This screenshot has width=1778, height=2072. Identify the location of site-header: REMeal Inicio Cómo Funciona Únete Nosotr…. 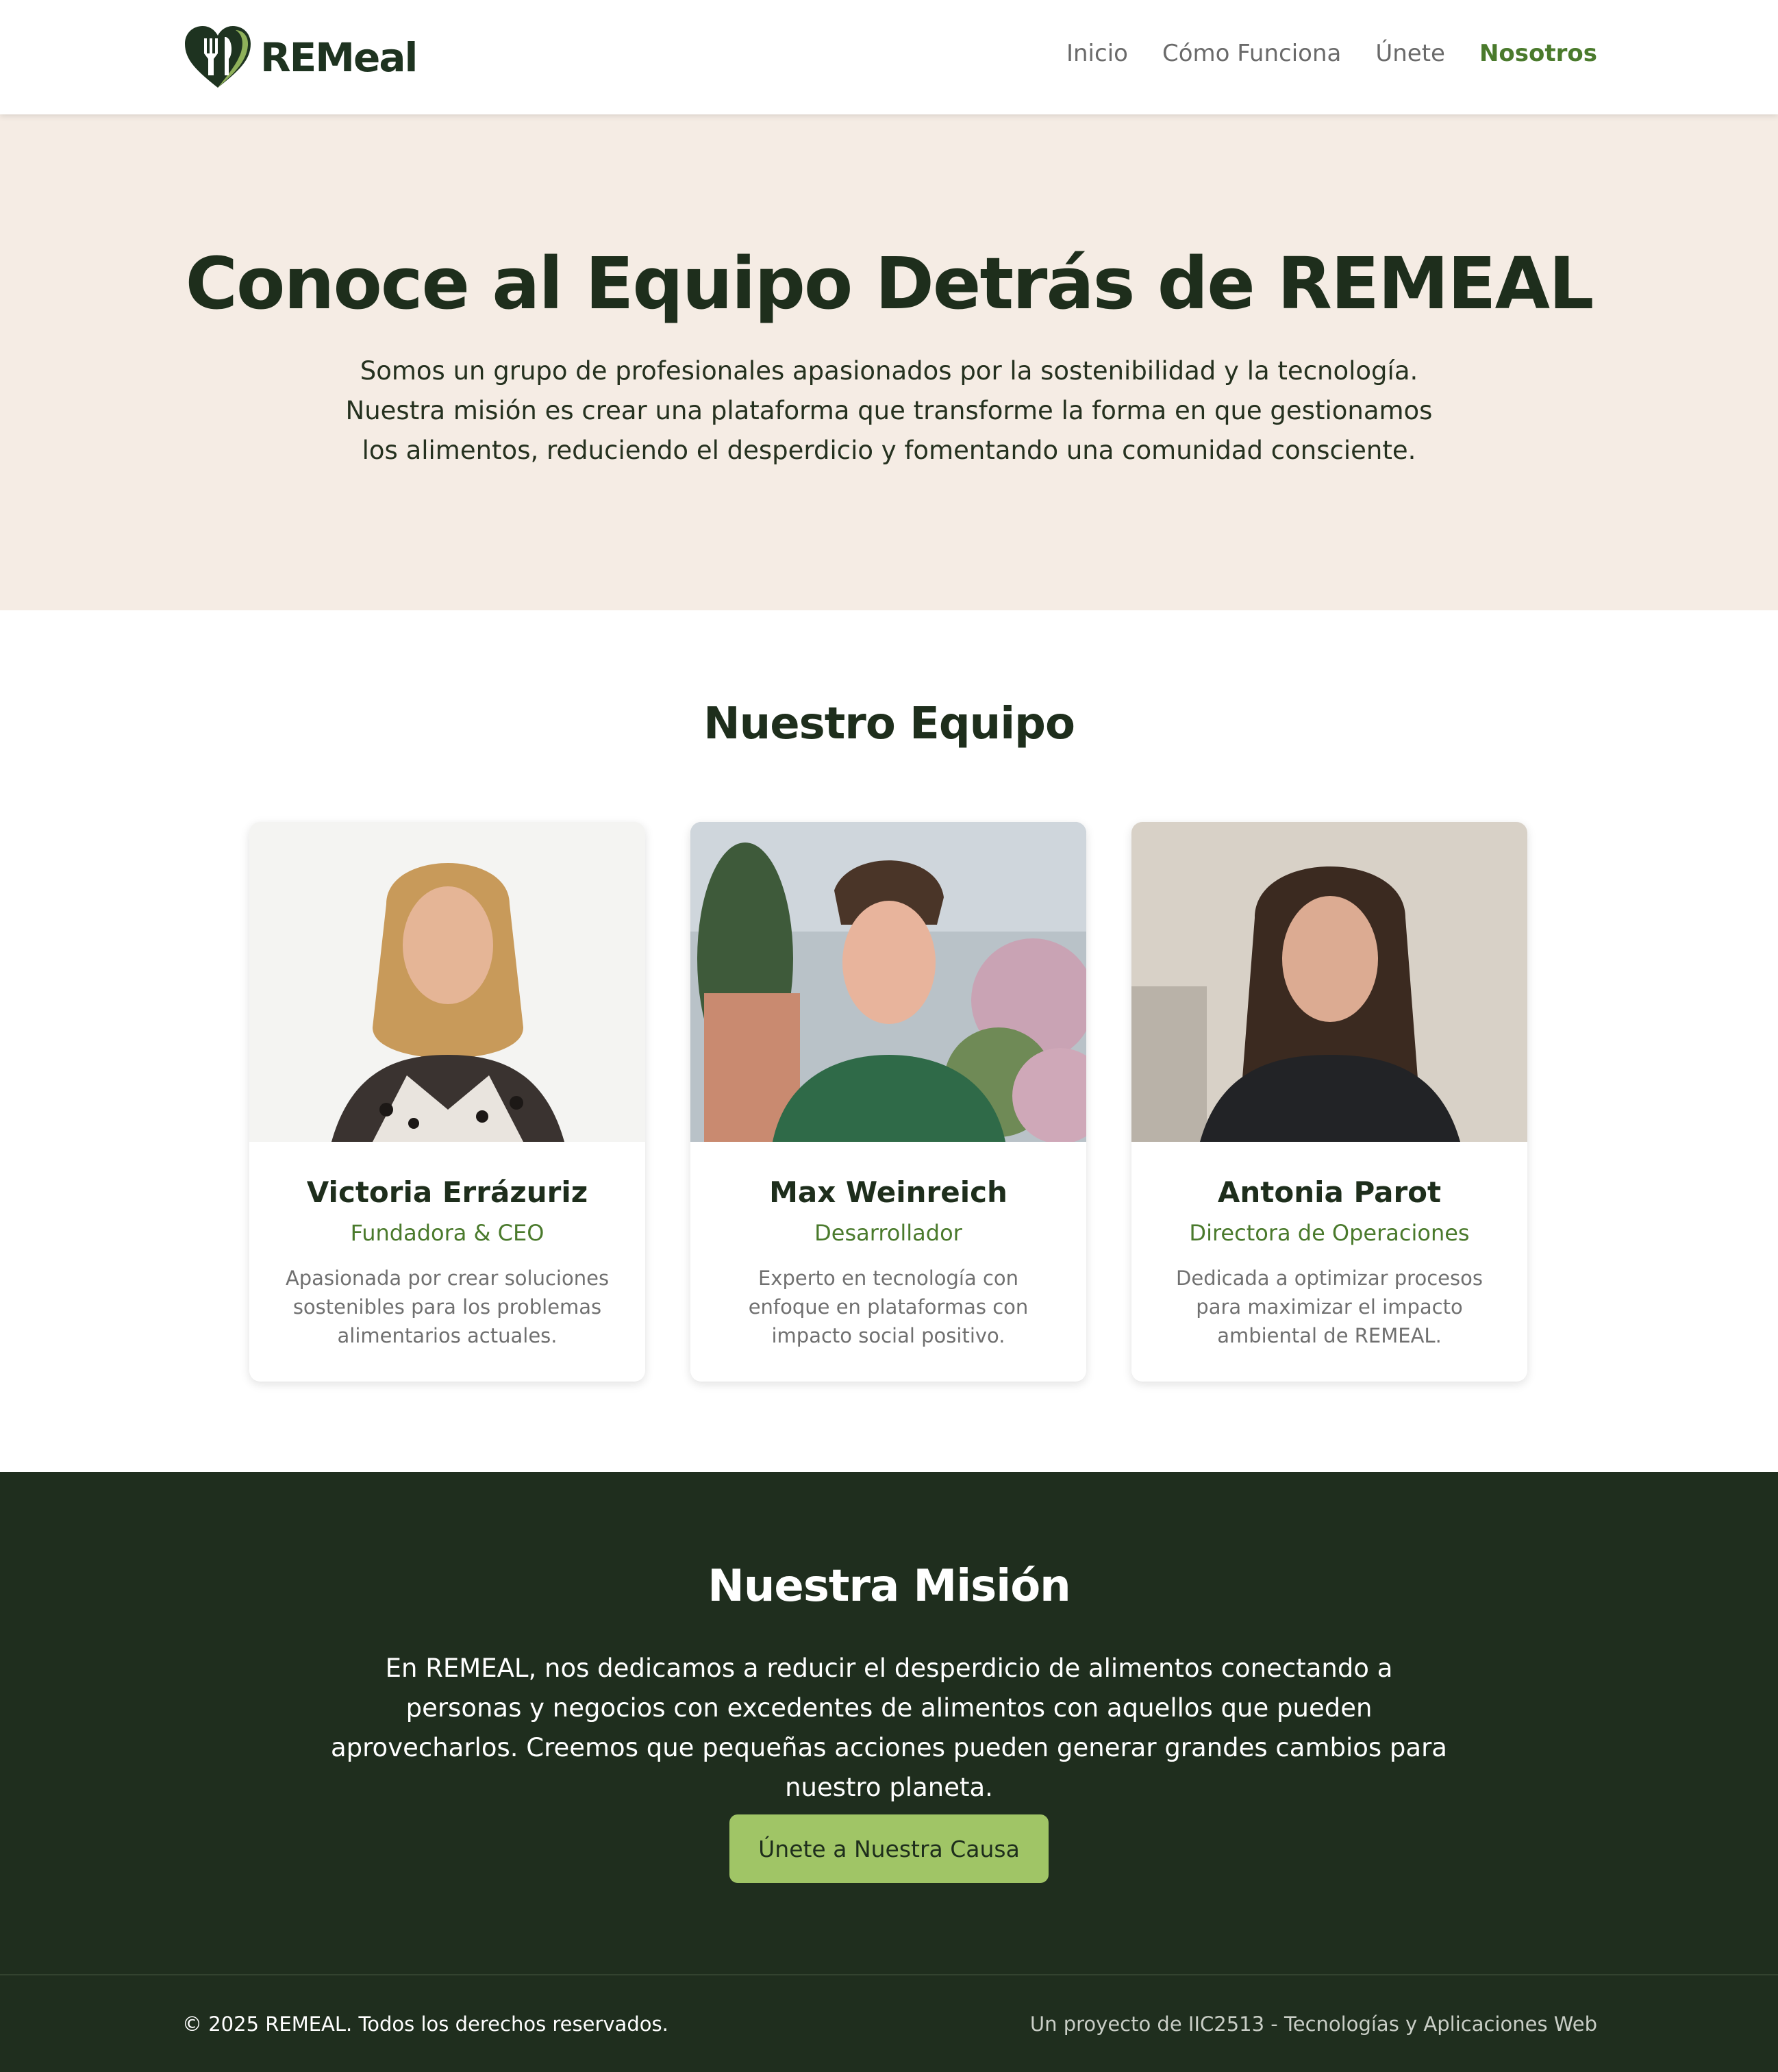
(889, 57).